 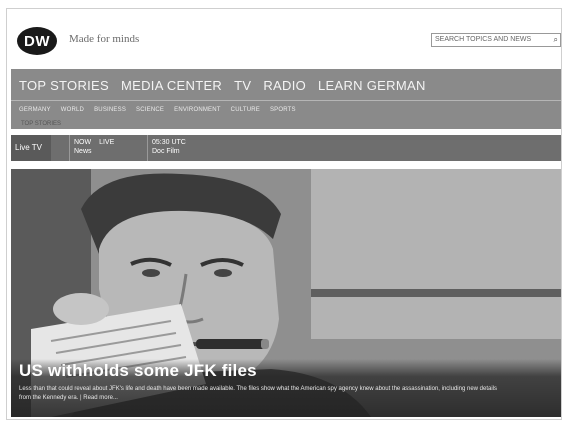 What do you see at coordinates (483, 39) in the screenshot?
I see `search-placeholder: SEARCH TOPICS AND NEWS` at bounding box center [483, 39].